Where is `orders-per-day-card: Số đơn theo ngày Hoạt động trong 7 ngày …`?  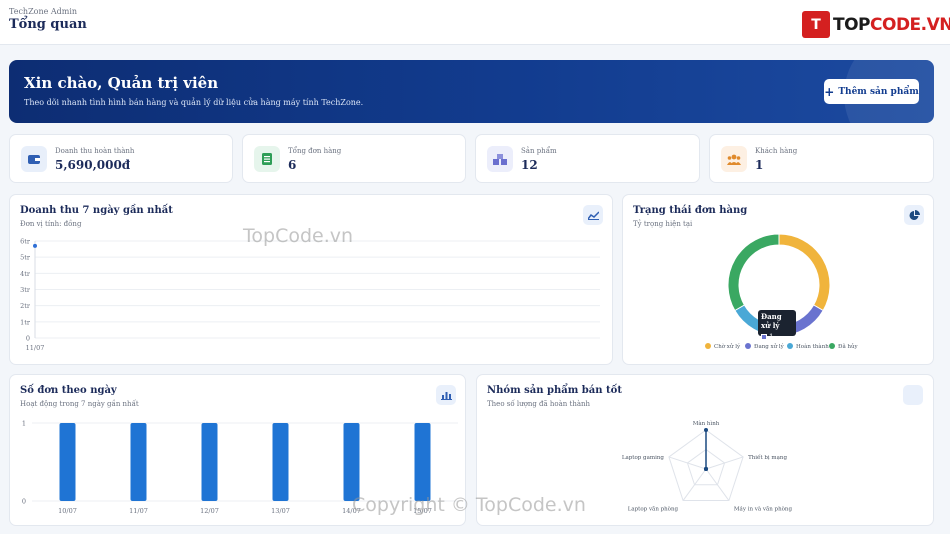 orders-per-day-card: Số đơn theo ngày Hoạt động trong 7 ngày … is located at coordinates (237, 450).